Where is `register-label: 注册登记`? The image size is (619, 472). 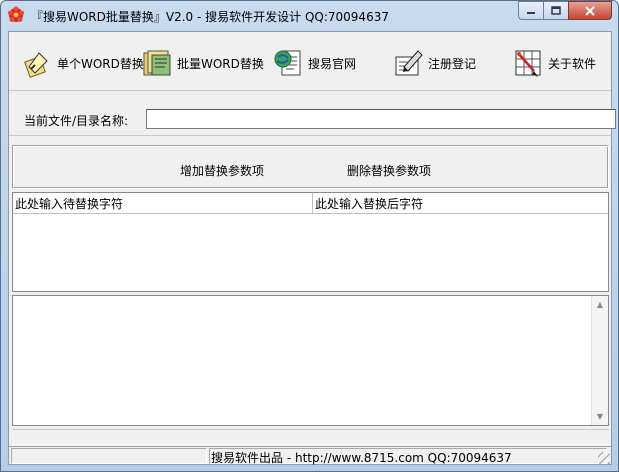
register-label: 注册登记 is located at coordinates (452, 63).